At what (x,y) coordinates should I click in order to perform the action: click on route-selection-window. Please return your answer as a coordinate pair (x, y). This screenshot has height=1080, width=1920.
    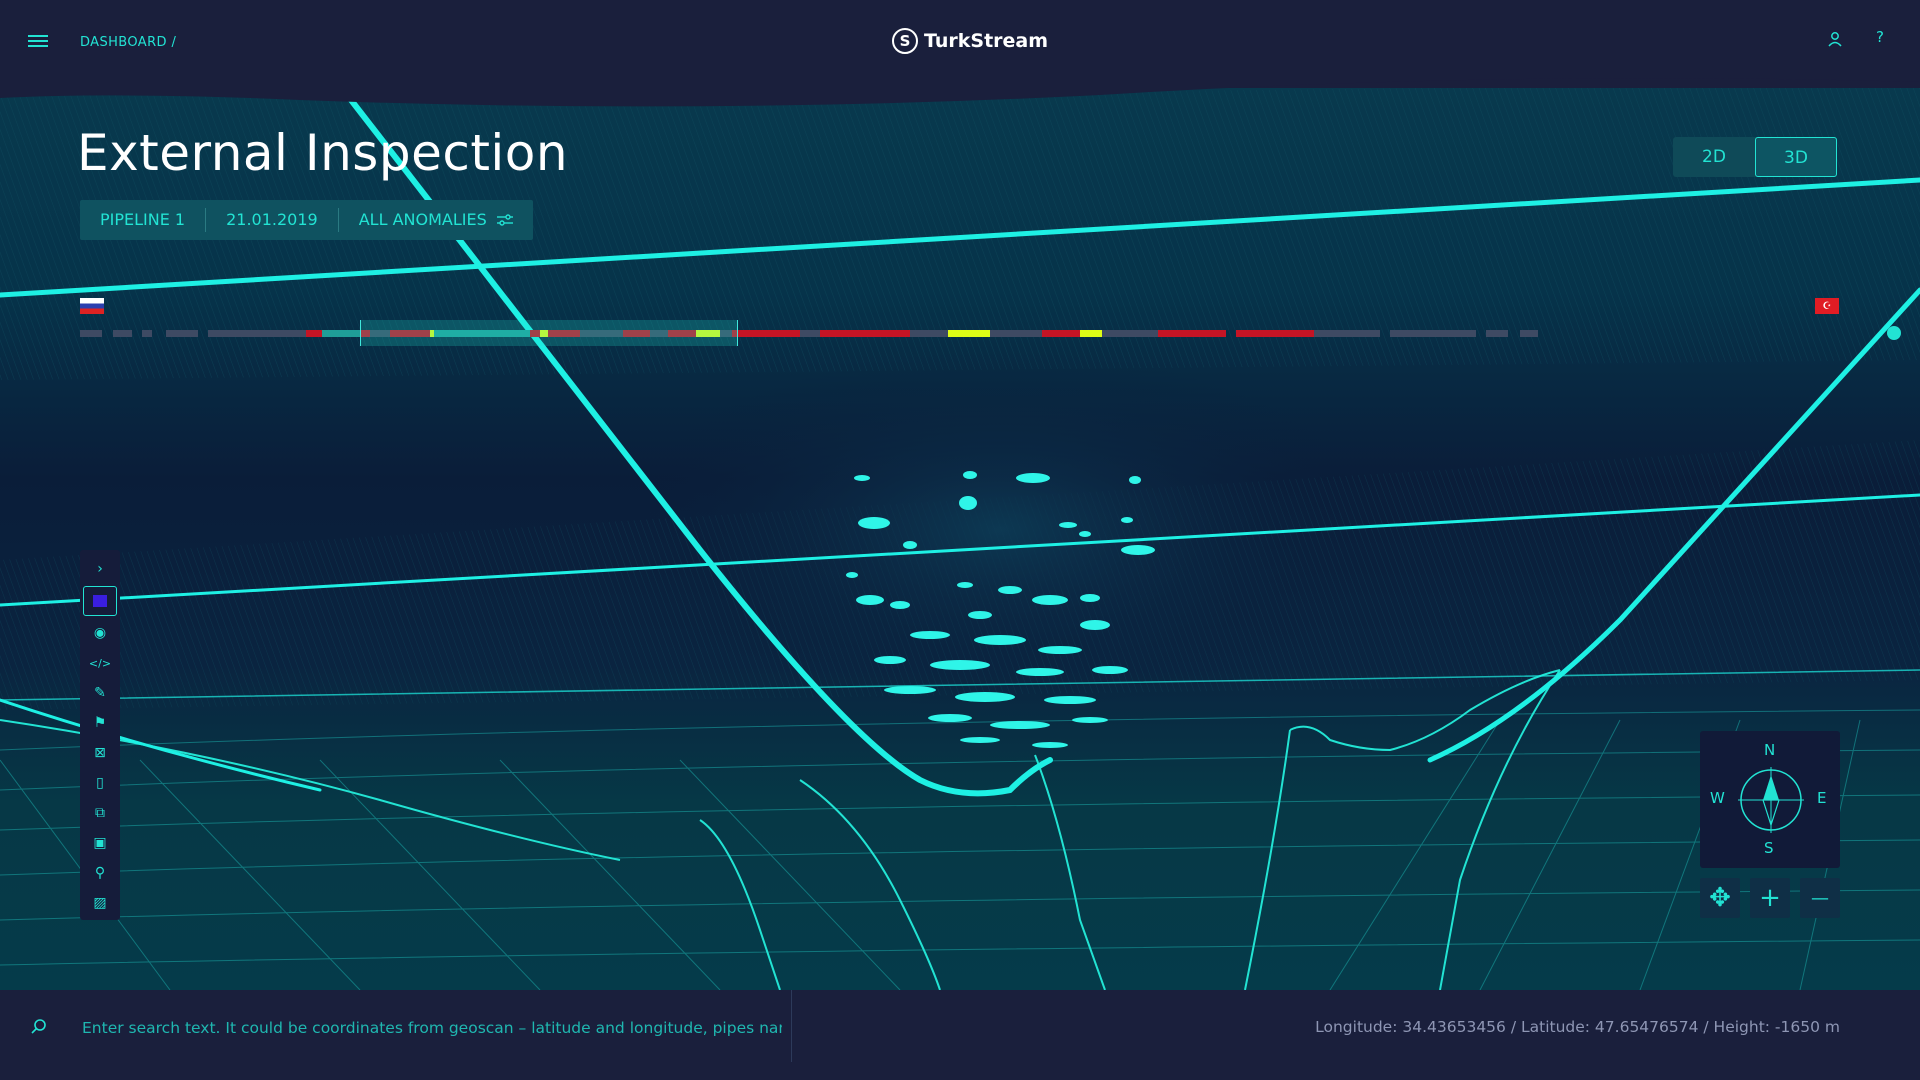
    Looking at the image, I should click on (549, 333).